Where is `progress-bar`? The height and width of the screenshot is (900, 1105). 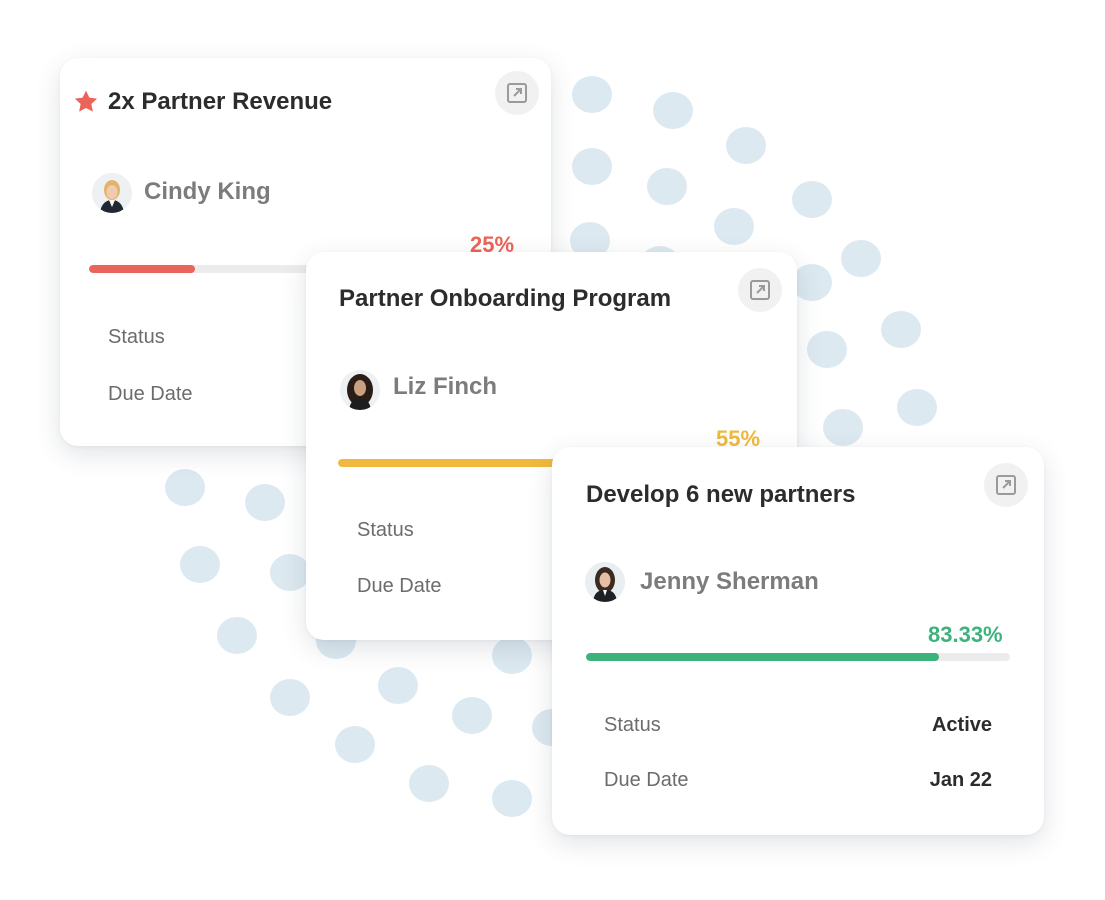
progress-bar is located at coordinates (798, 657).